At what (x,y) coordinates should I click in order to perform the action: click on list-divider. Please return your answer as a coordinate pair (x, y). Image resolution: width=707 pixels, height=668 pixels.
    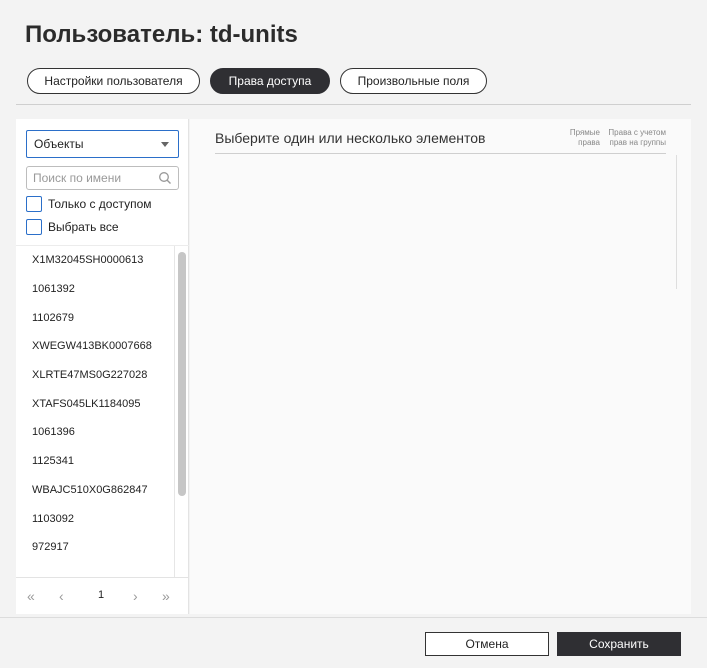
    Looking at the image, I should click on (174, 411).